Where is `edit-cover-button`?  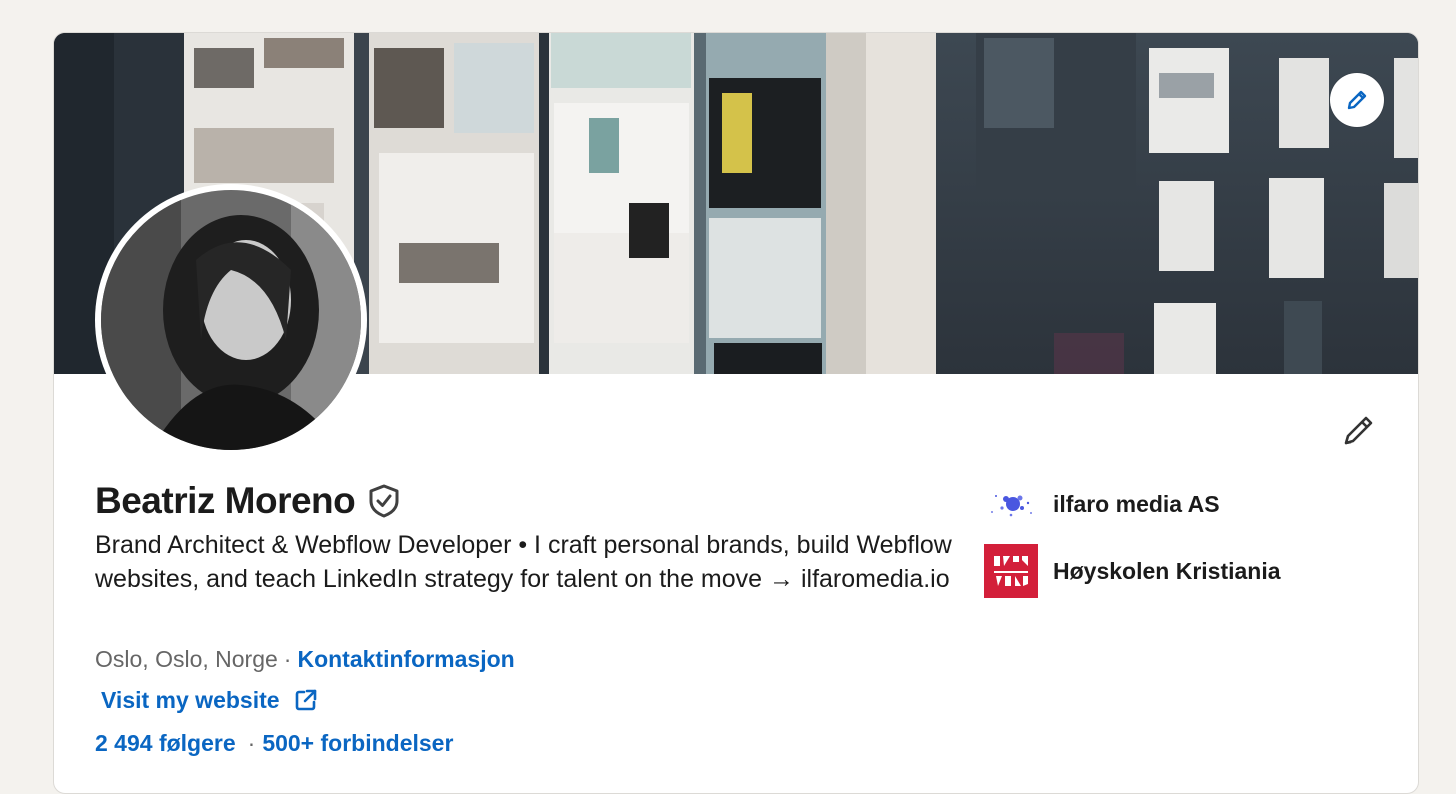 edit-cover-button is located at coordinates (1357, 100).